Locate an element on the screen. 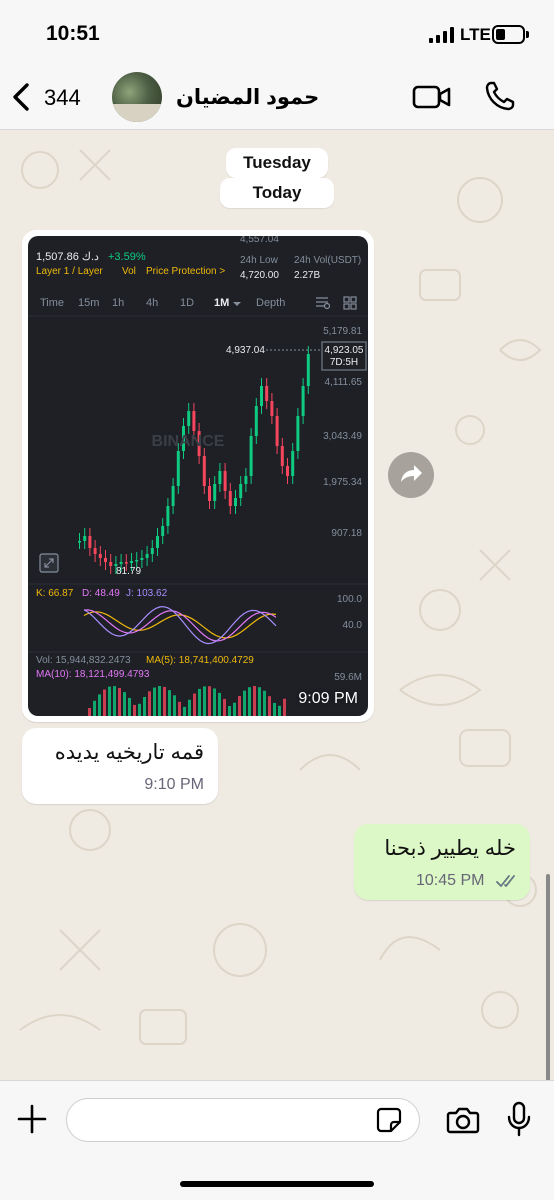 This screenshot has height=1200, width=554. ma10-line: MA(10): 18,121,499.4793 is located at coordinates (93, 674).